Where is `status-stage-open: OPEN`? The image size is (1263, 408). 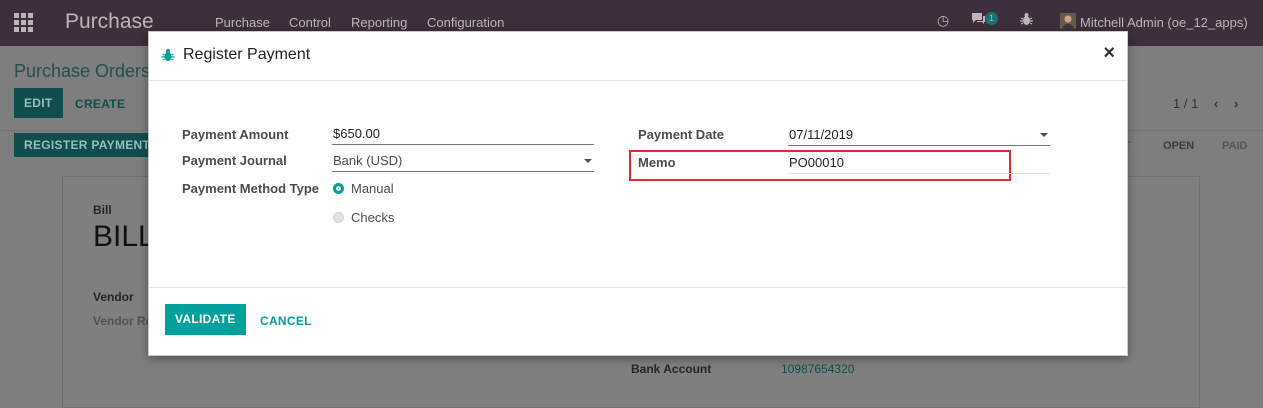
status-stage-open: OPEN is located at coordinates (1178, 146).